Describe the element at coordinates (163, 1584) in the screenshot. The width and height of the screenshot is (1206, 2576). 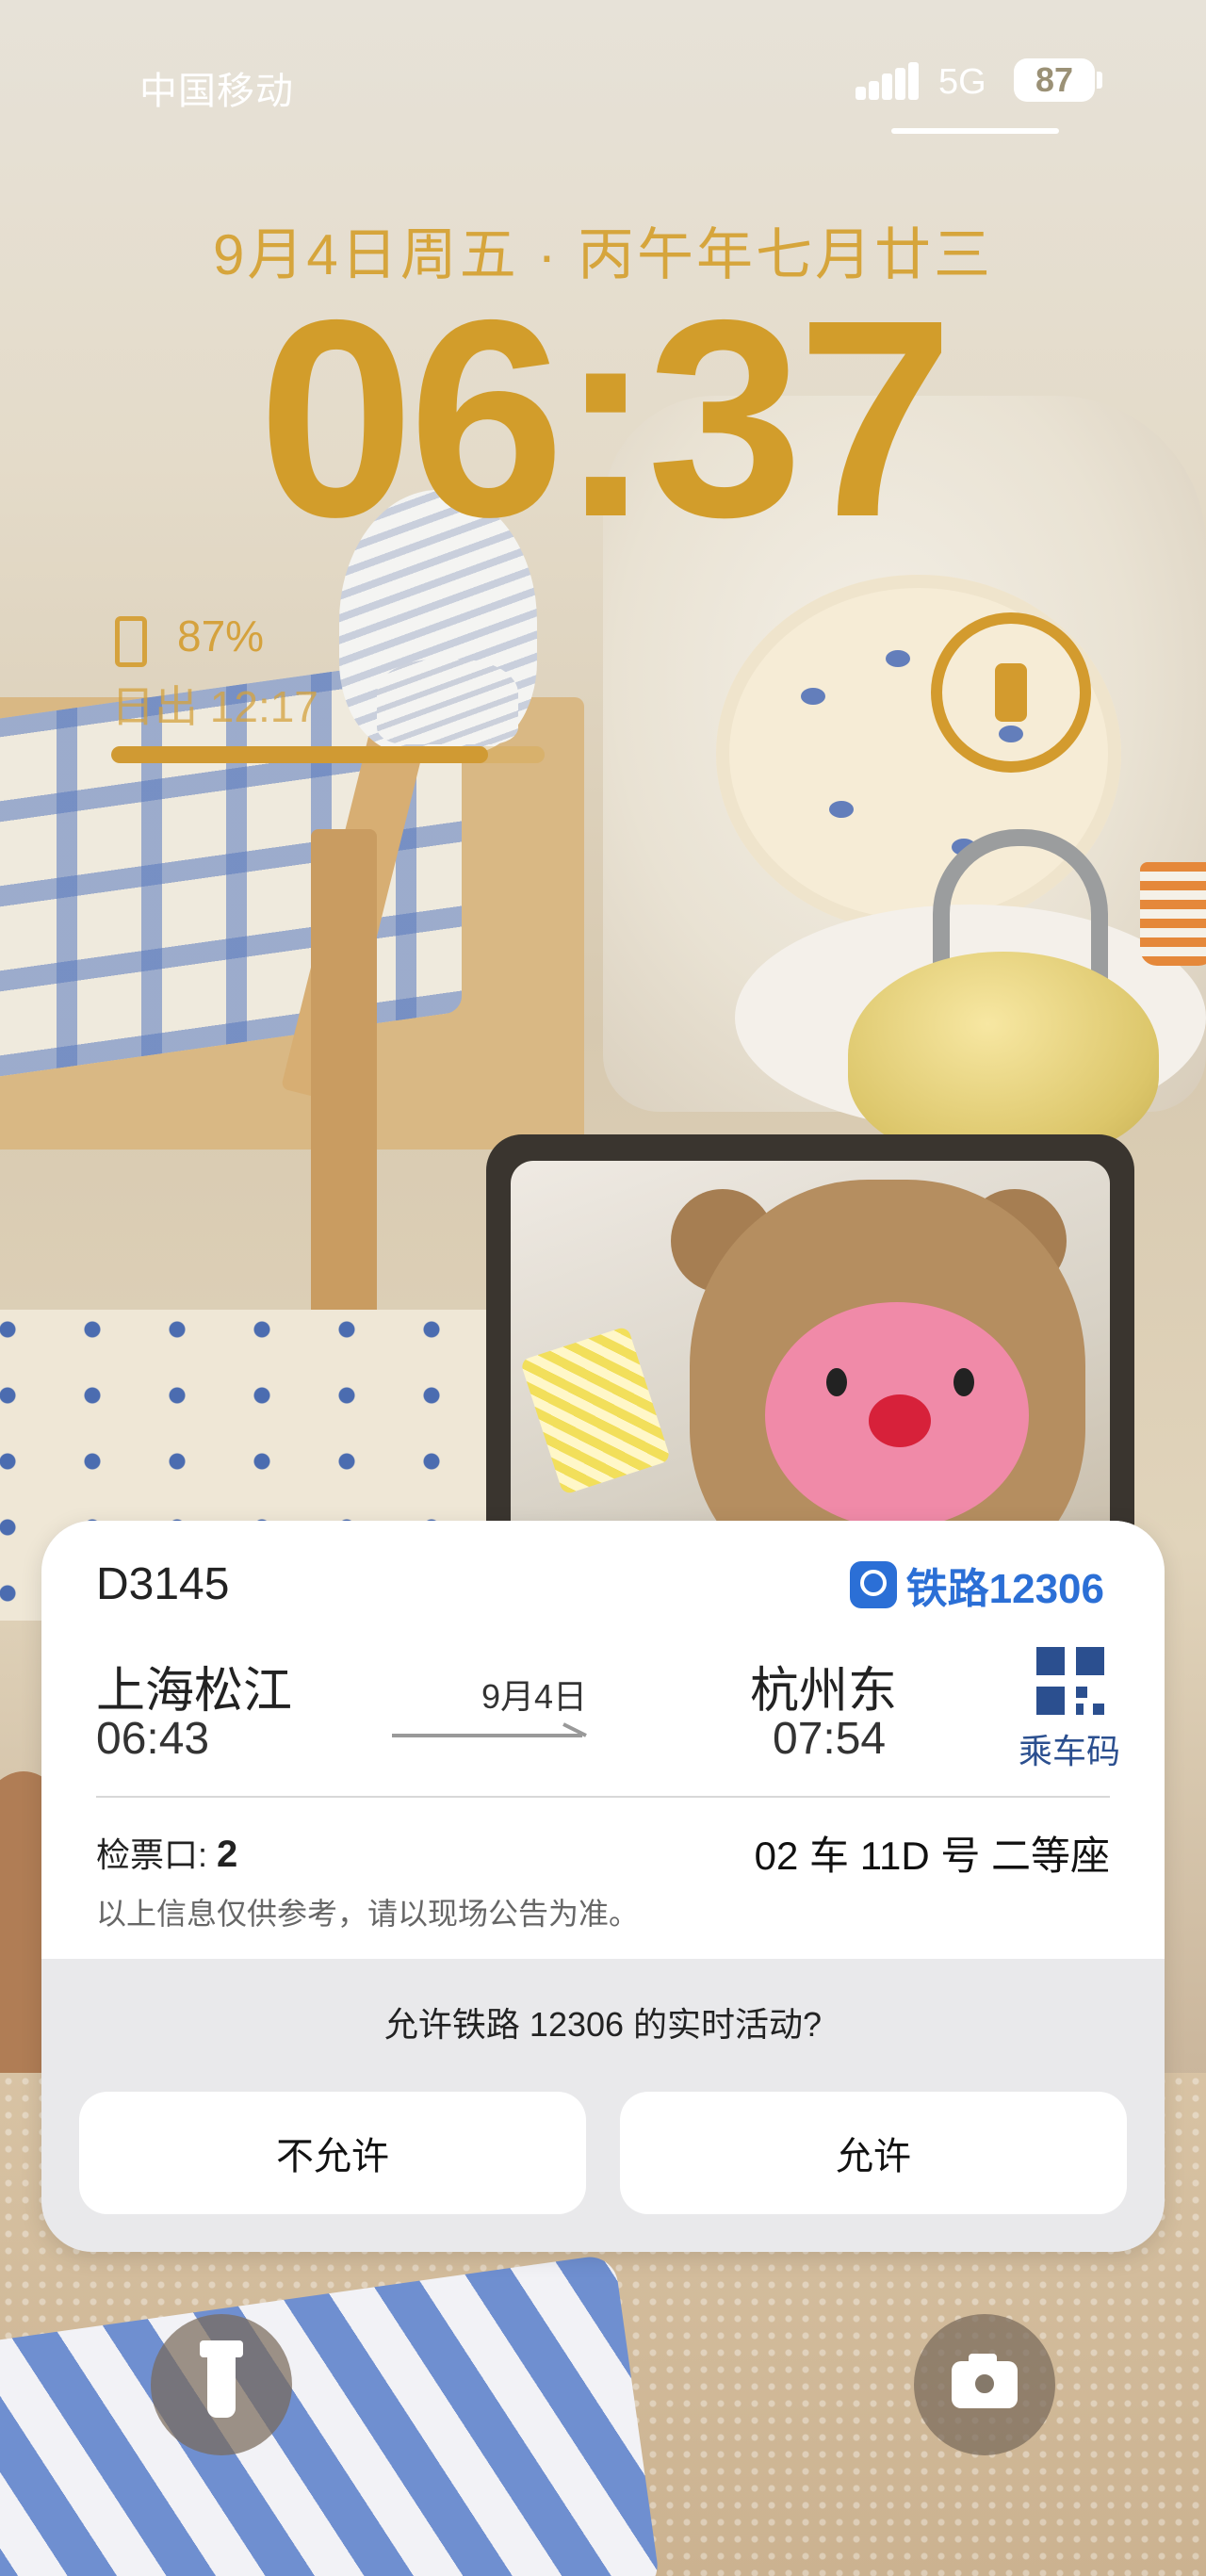
I see `train-number: D3145` at that location.